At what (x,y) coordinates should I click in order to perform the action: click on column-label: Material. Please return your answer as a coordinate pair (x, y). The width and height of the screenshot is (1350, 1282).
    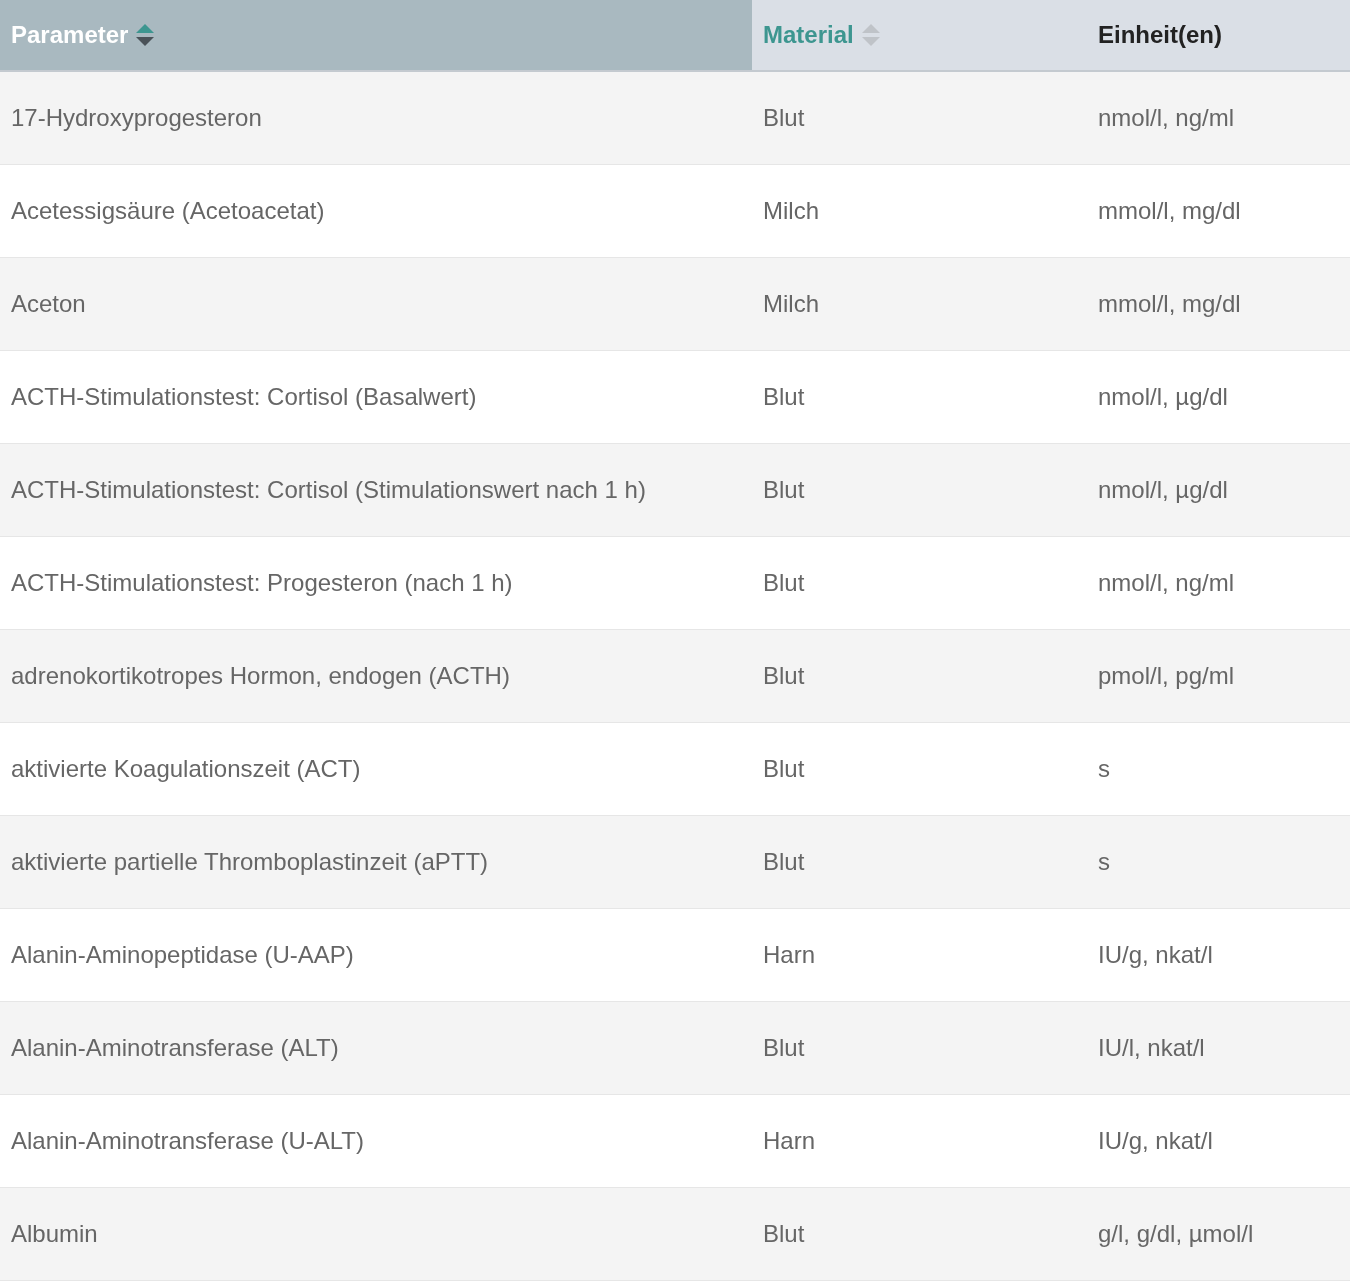
    Looking at the image, I should click on (808, 35).